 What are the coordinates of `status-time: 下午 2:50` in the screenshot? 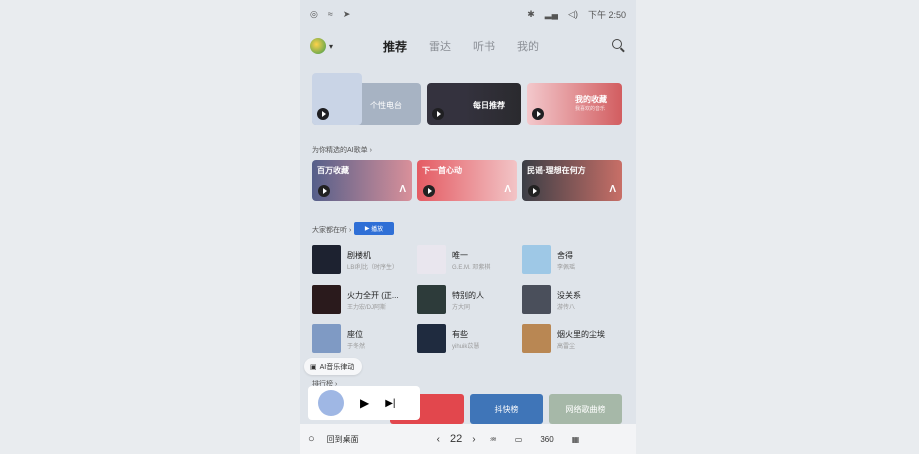 It's located at (606, 14).